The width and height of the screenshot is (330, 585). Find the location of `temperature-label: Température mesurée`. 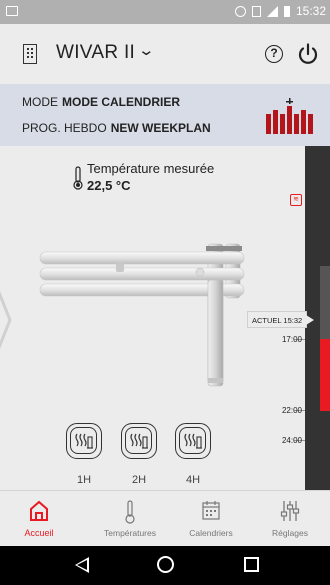

temperature-label: Température mesurée is located at coordinates (151, 168).